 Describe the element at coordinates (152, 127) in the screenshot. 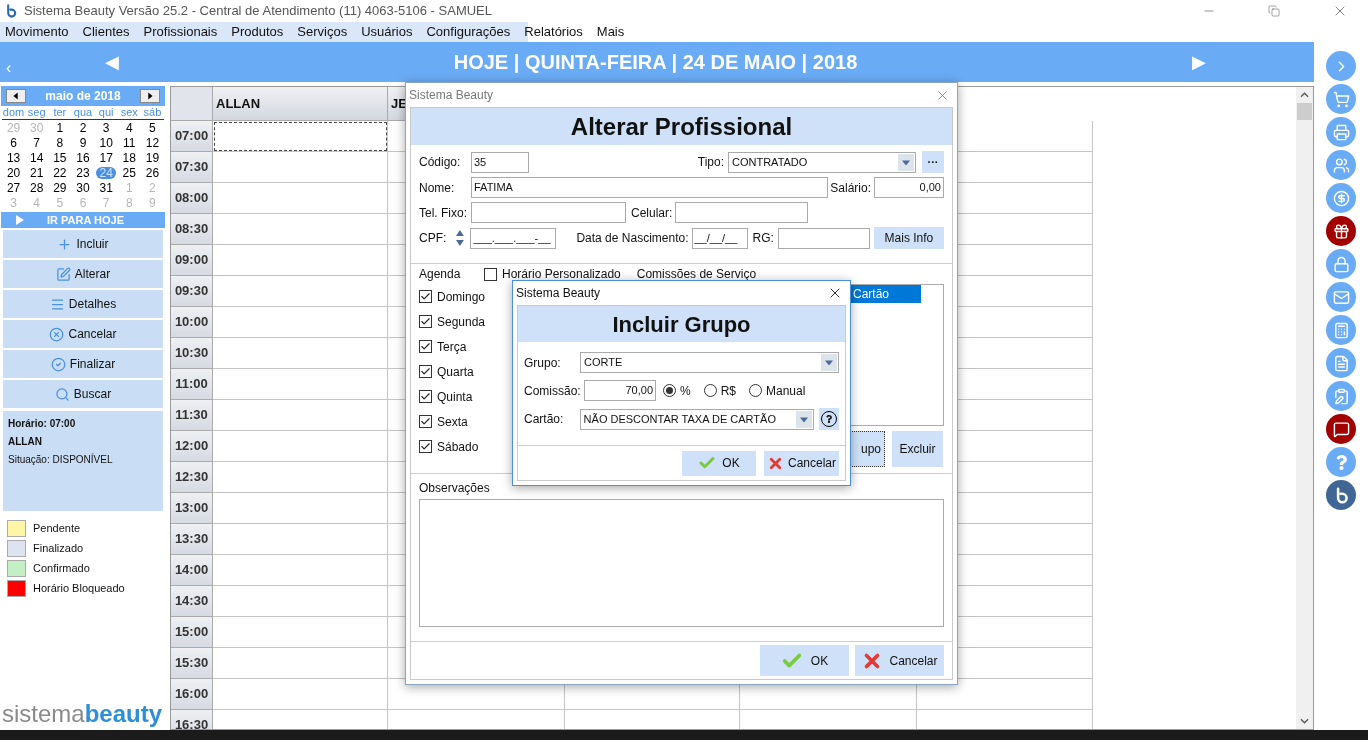

I see `calendar-day: 5` at that location.